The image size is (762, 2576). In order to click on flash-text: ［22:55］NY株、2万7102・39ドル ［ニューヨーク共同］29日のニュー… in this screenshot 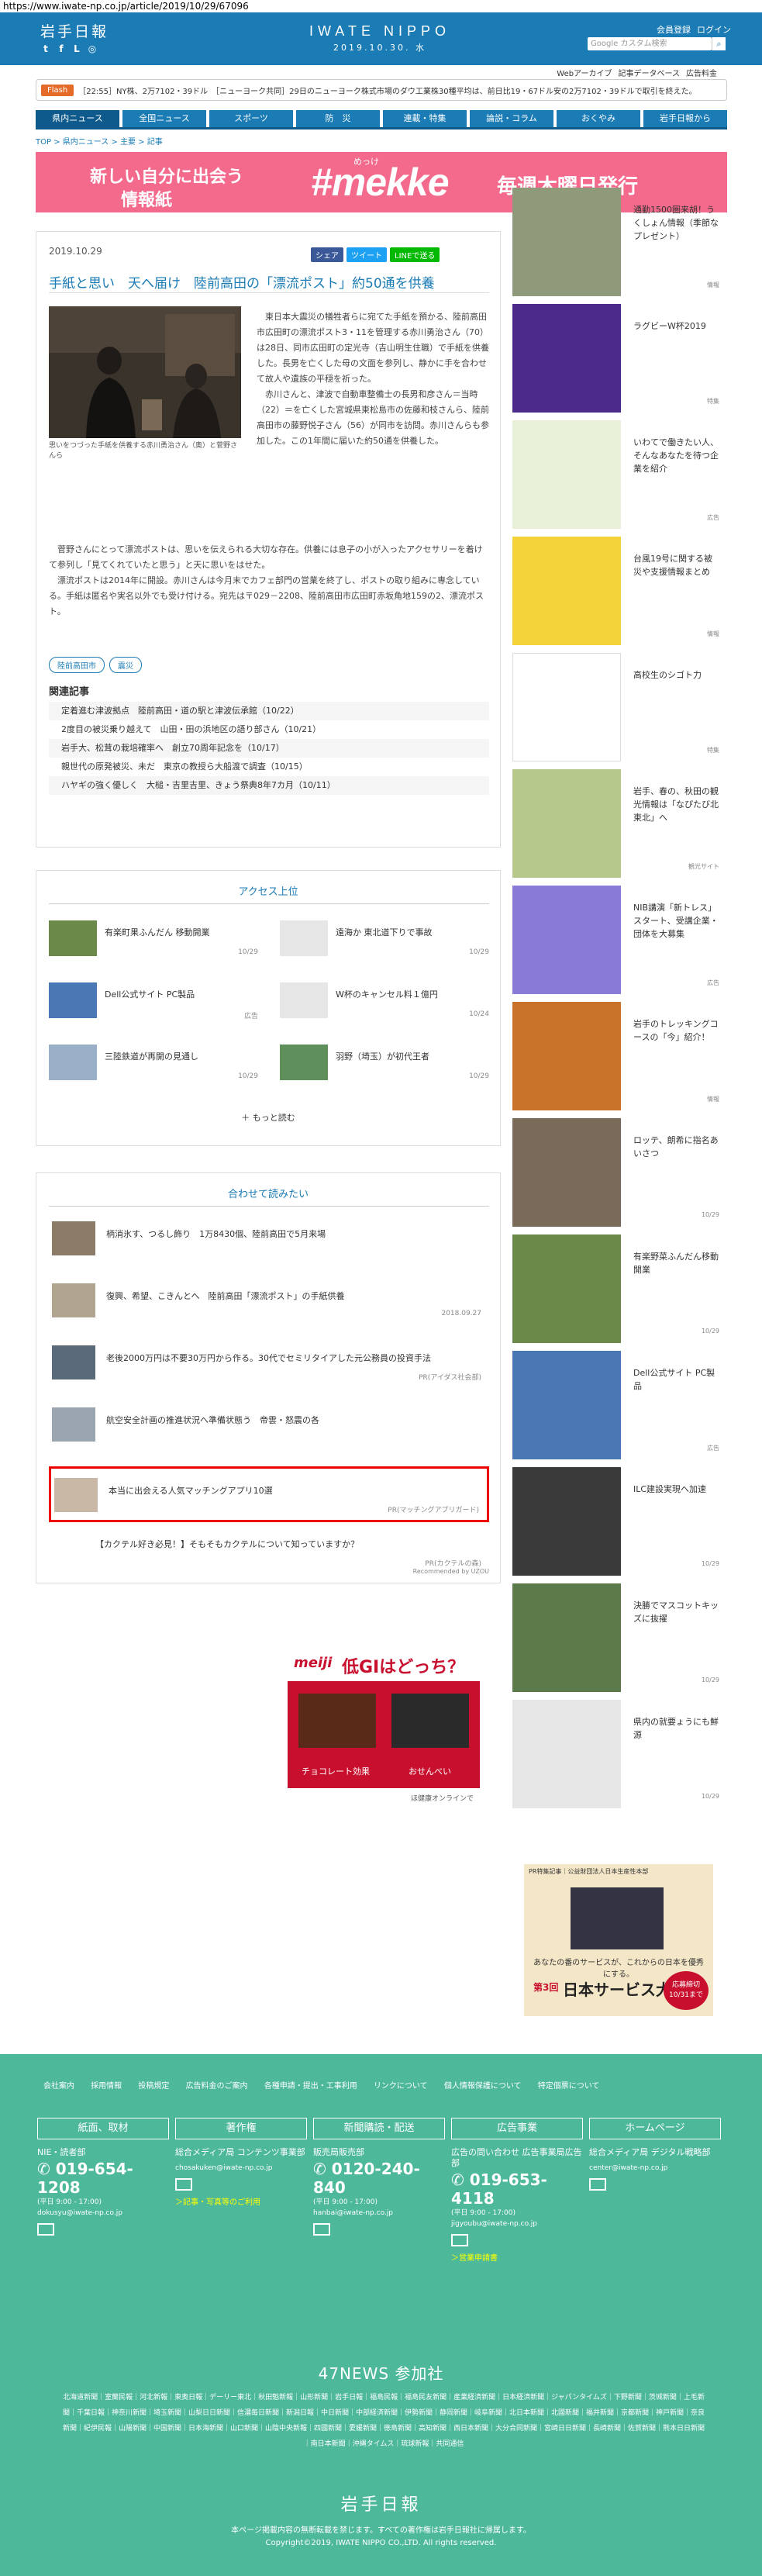, I will do `click(387, 90)`.